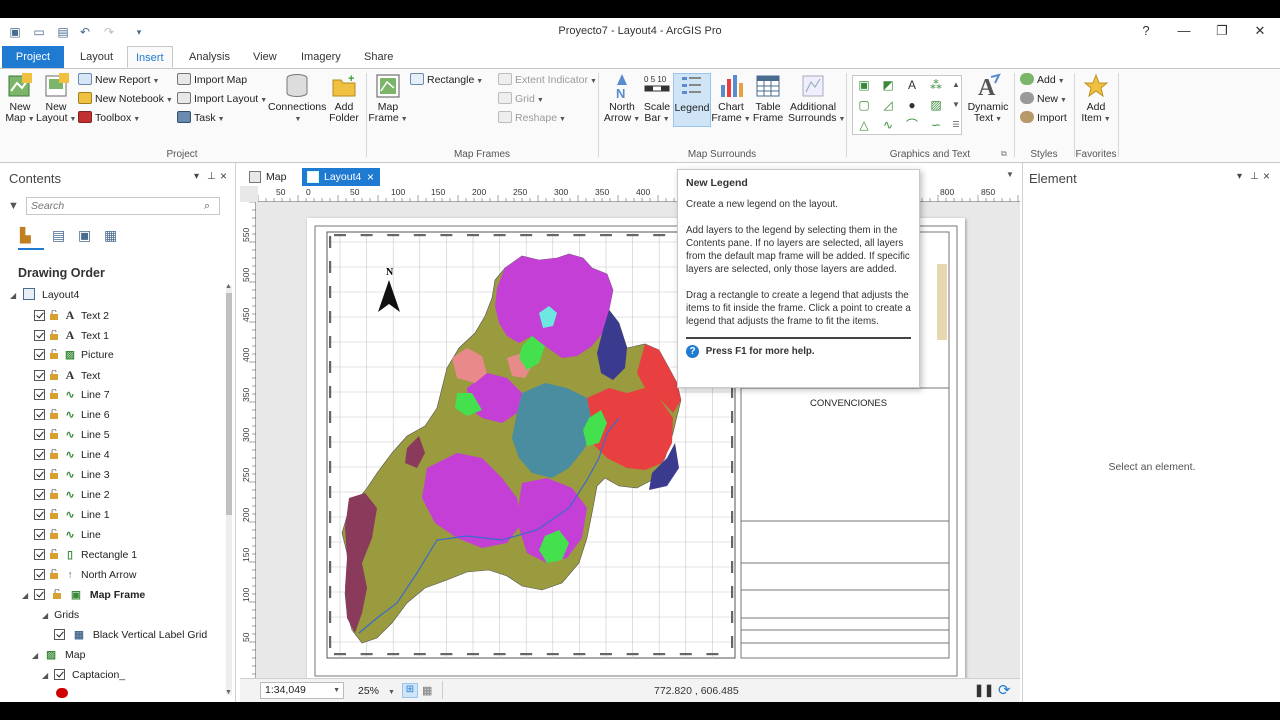  What do you see at coordinates (72, 455) in the screenshot?
I see `tree-item: ∿ Line 4` at bounding box center [72, 455].